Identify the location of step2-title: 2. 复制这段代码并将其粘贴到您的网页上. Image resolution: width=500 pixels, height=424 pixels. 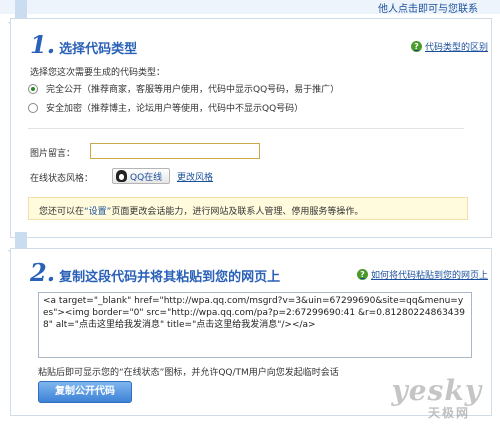
(155, 272).